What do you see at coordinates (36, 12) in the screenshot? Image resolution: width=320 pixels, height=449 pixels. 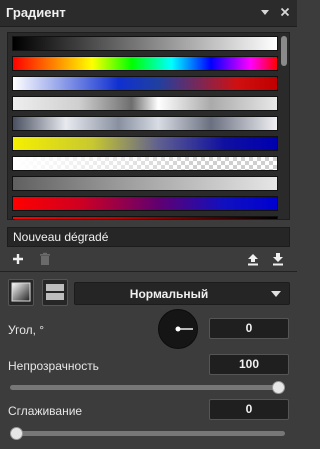 I see `panel-title: Градиент` at bounding box center [36, 12].